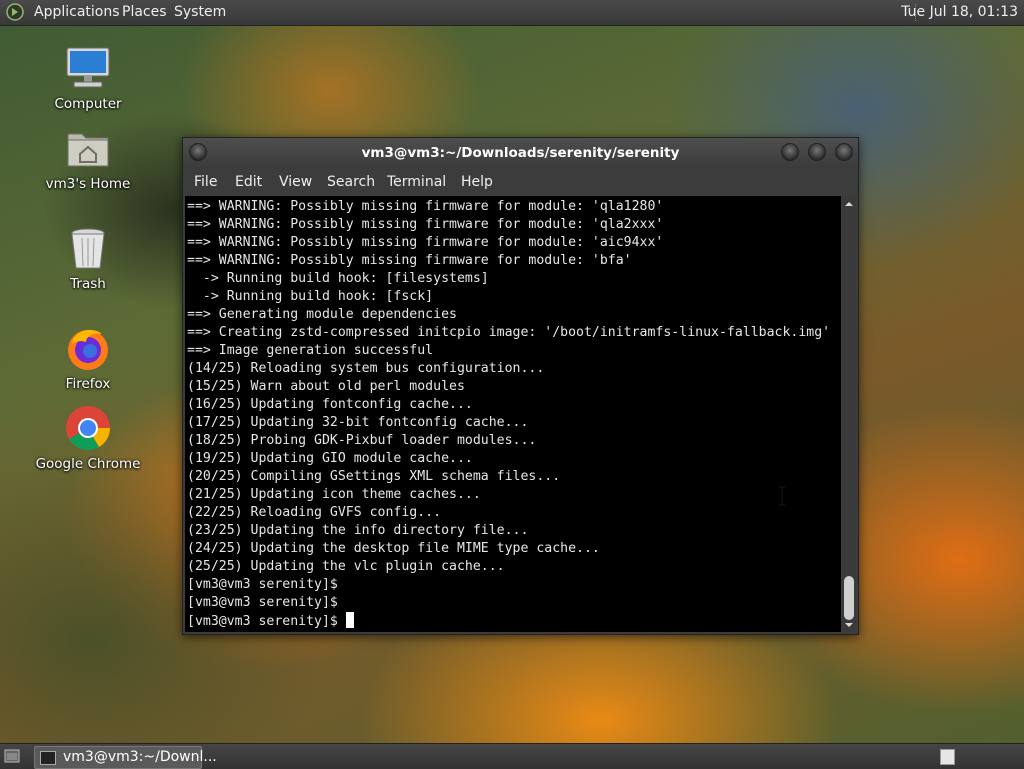  What do you see at coordinates (48, 758) in the screenshot?
I see `terminal-icon` at bounding box center [48, 758].